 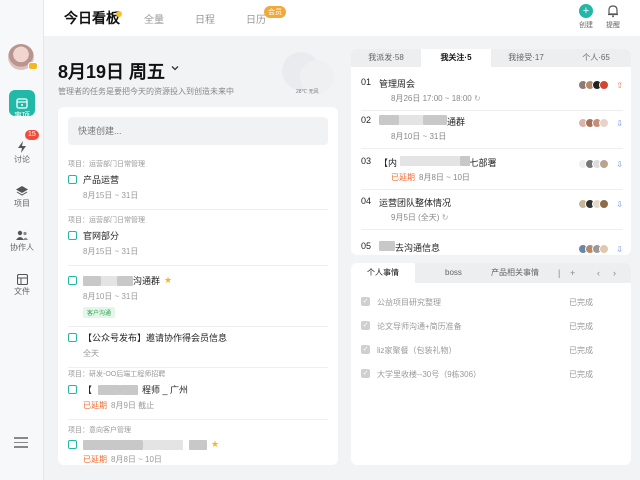 I want to click on todo-title: 大学里收楼--30号（9栋306）, so click(x=429, y=374).